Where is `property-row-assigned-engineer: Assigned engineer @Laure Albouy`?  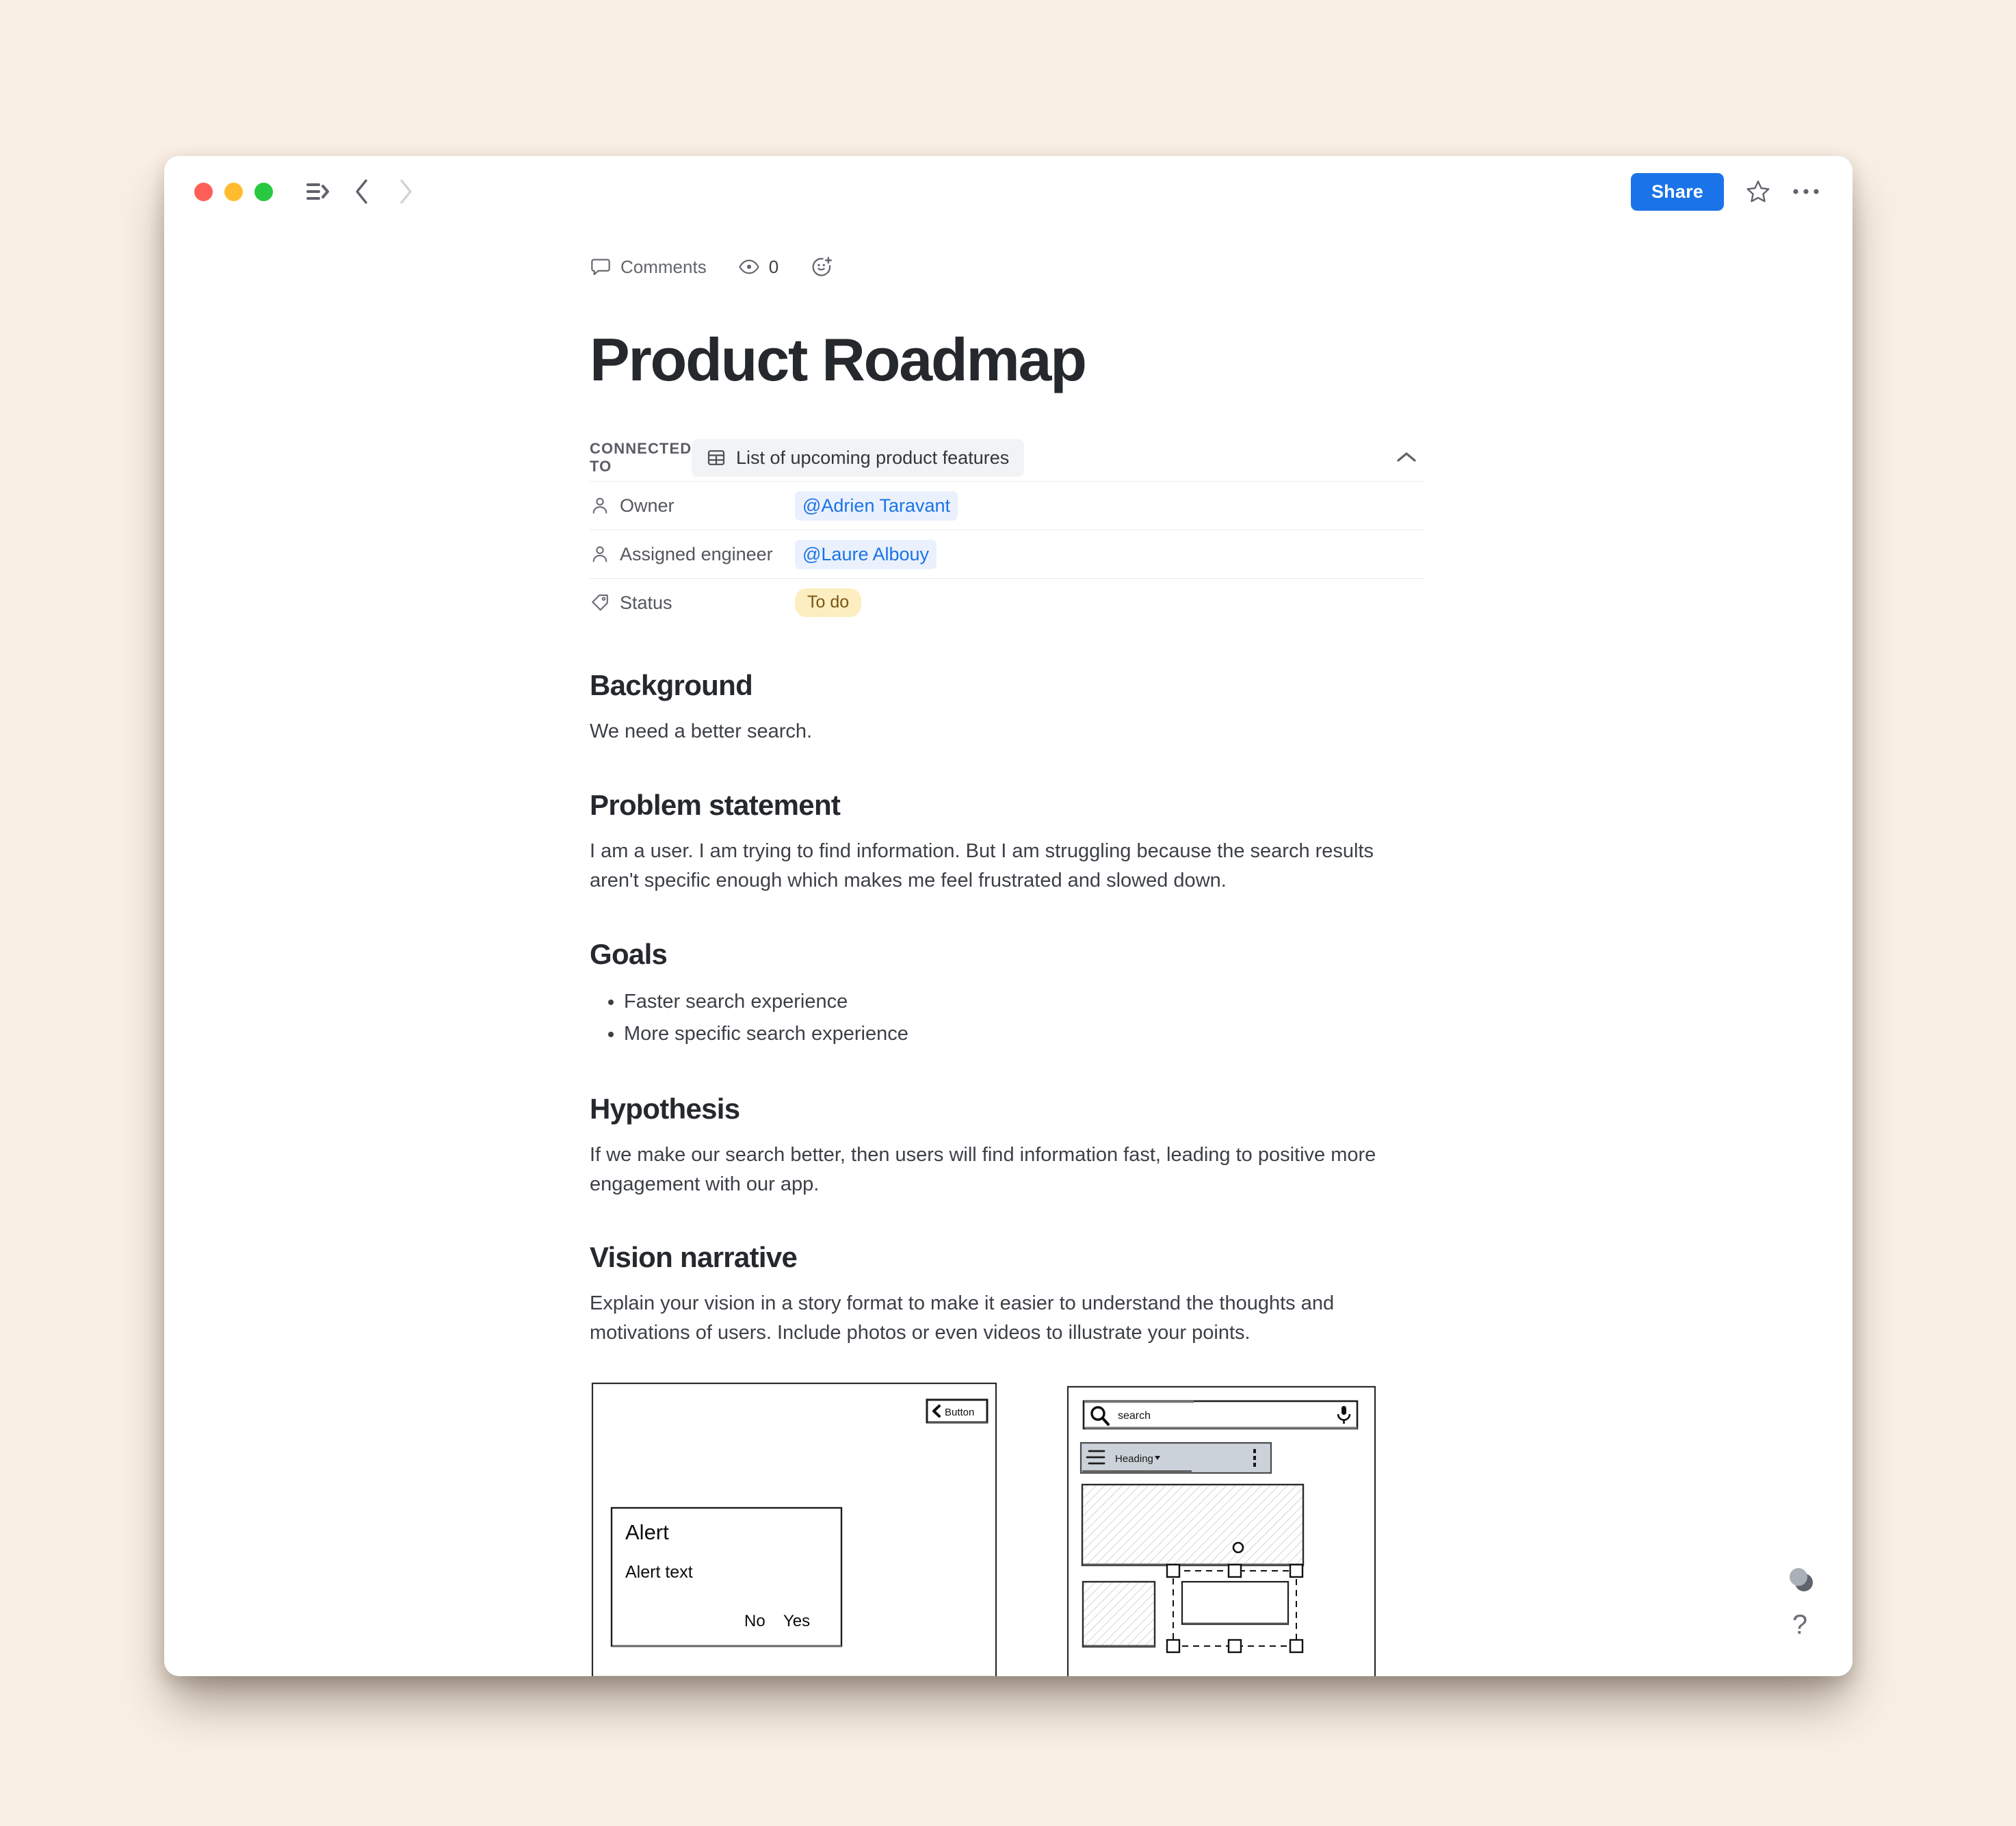
property-row-assigned-engineer: Assigned engineer @Laure Albouy is located at coordinates (1007, 554).